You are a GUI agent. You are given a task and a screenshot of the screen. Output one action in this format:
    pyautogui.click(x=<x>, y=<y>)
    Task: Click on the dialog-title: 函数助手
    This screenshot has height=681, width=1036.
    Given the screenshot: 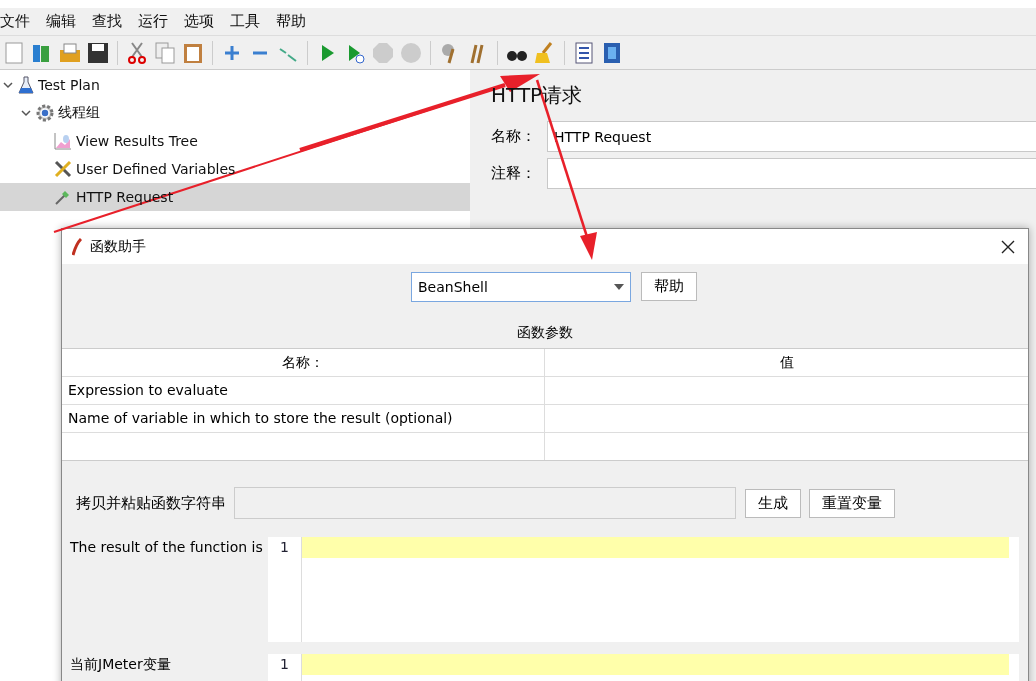 What is the action you would take?
    pyautogui.click(x=118, y=246)
    